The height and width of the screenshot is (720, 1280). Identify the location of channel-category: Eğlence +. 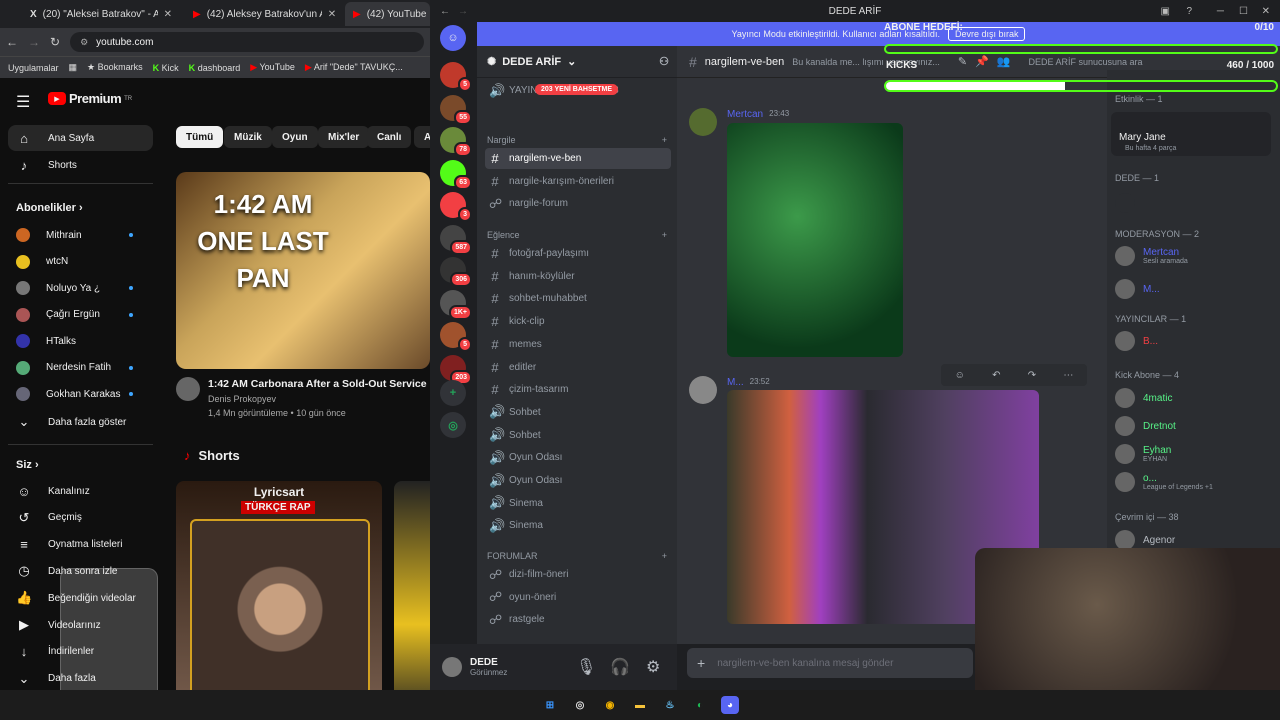
(577, 235).